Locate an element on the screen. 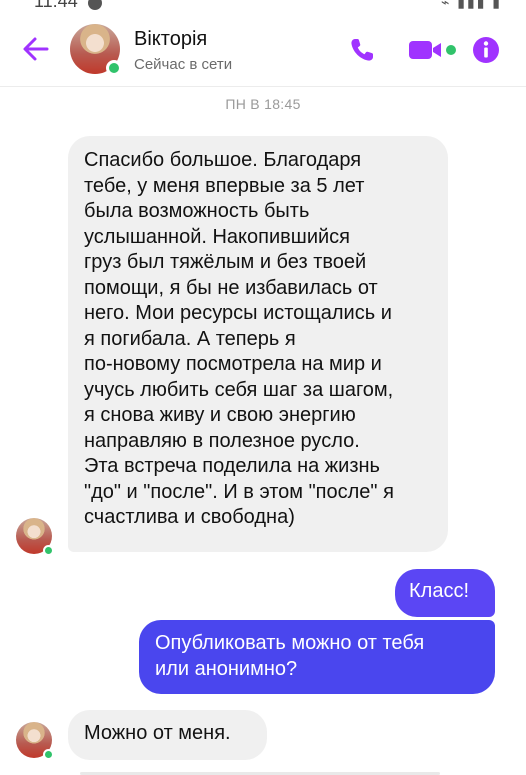  message-line: тебе, у меня впервые за 5 лет is located at coordinates (224, 185).